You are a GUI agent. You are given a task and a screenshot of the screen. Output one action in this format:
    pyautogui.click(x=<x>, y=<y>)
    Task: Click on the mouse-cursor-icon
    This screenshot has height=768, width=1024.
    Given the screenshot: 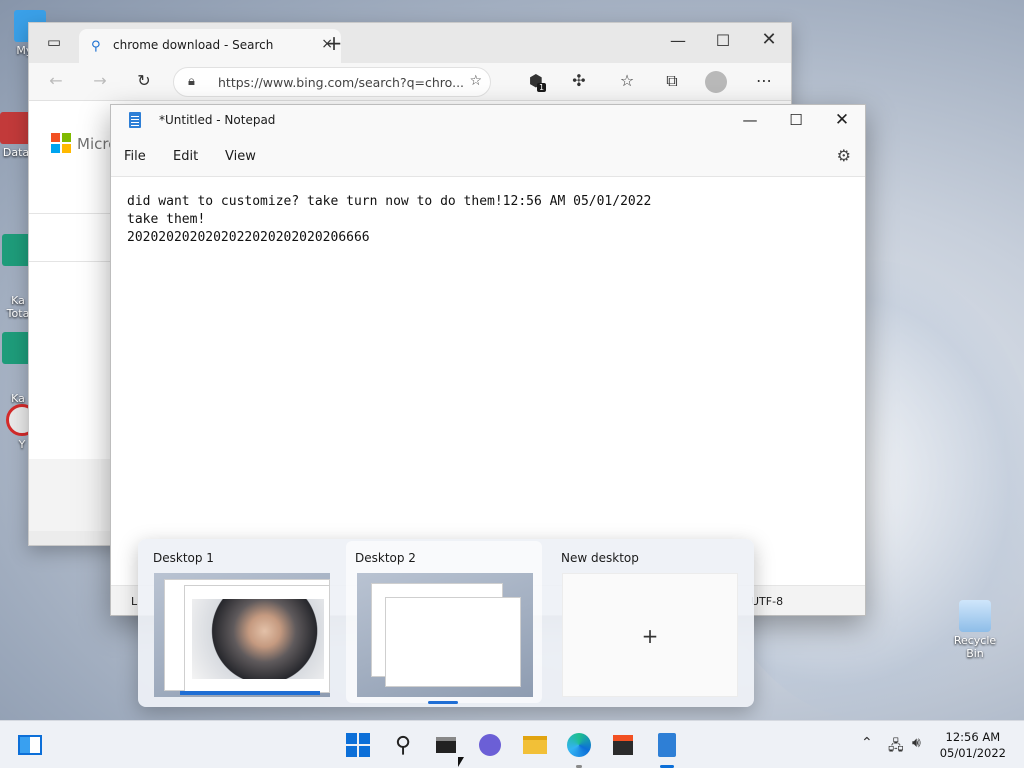 What is the action you would take?
    pyautogui.click(x=461, y=762)
    